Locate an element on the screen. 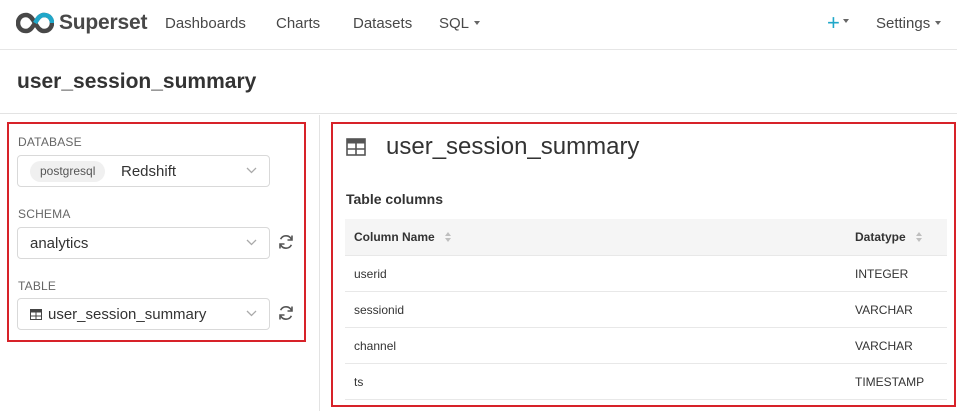  table-row: userid INTEGER is located at coordinates (646, 274).